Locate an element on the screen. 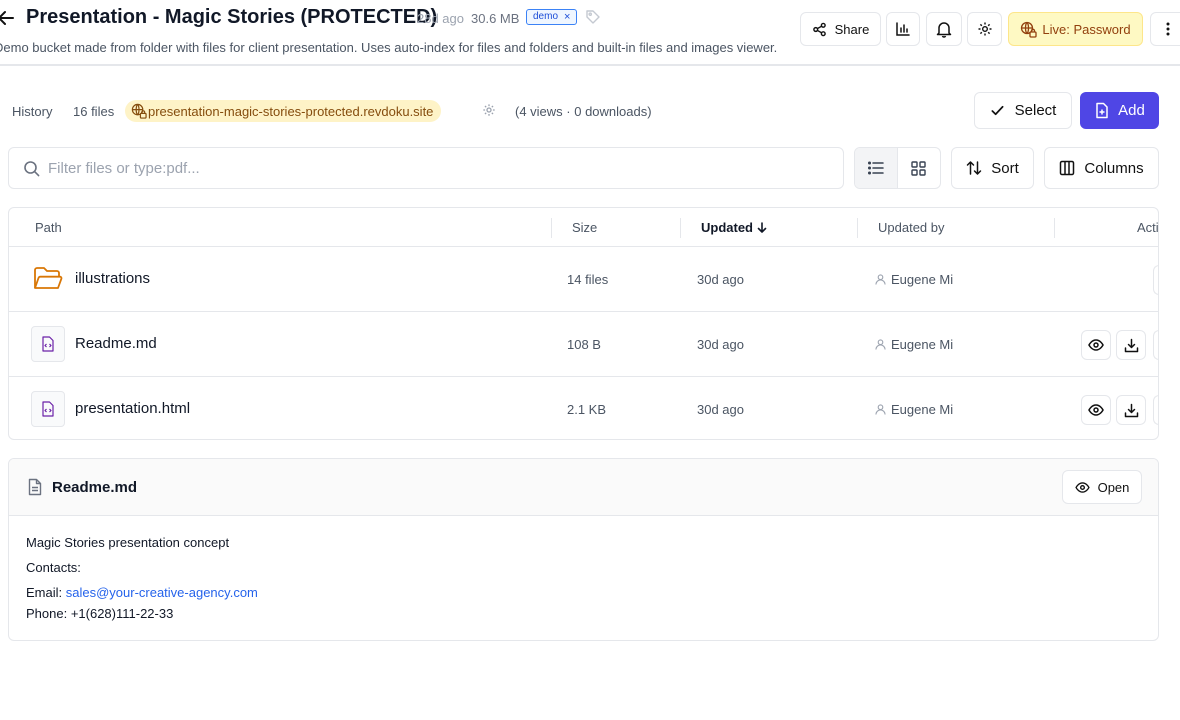  live-password-label: Live: Password is located at coordinates (1086, 29).